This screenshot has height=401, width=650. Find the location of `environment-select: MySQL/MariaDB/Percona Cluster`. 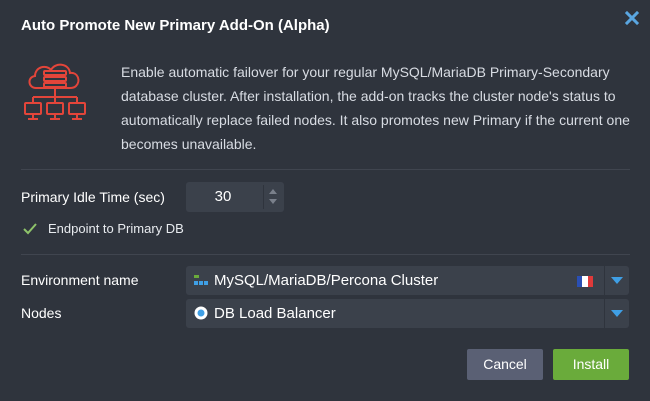

environment-select: MySQL/MariaDB/Percona Cluster is located at coordinates (407, 280).